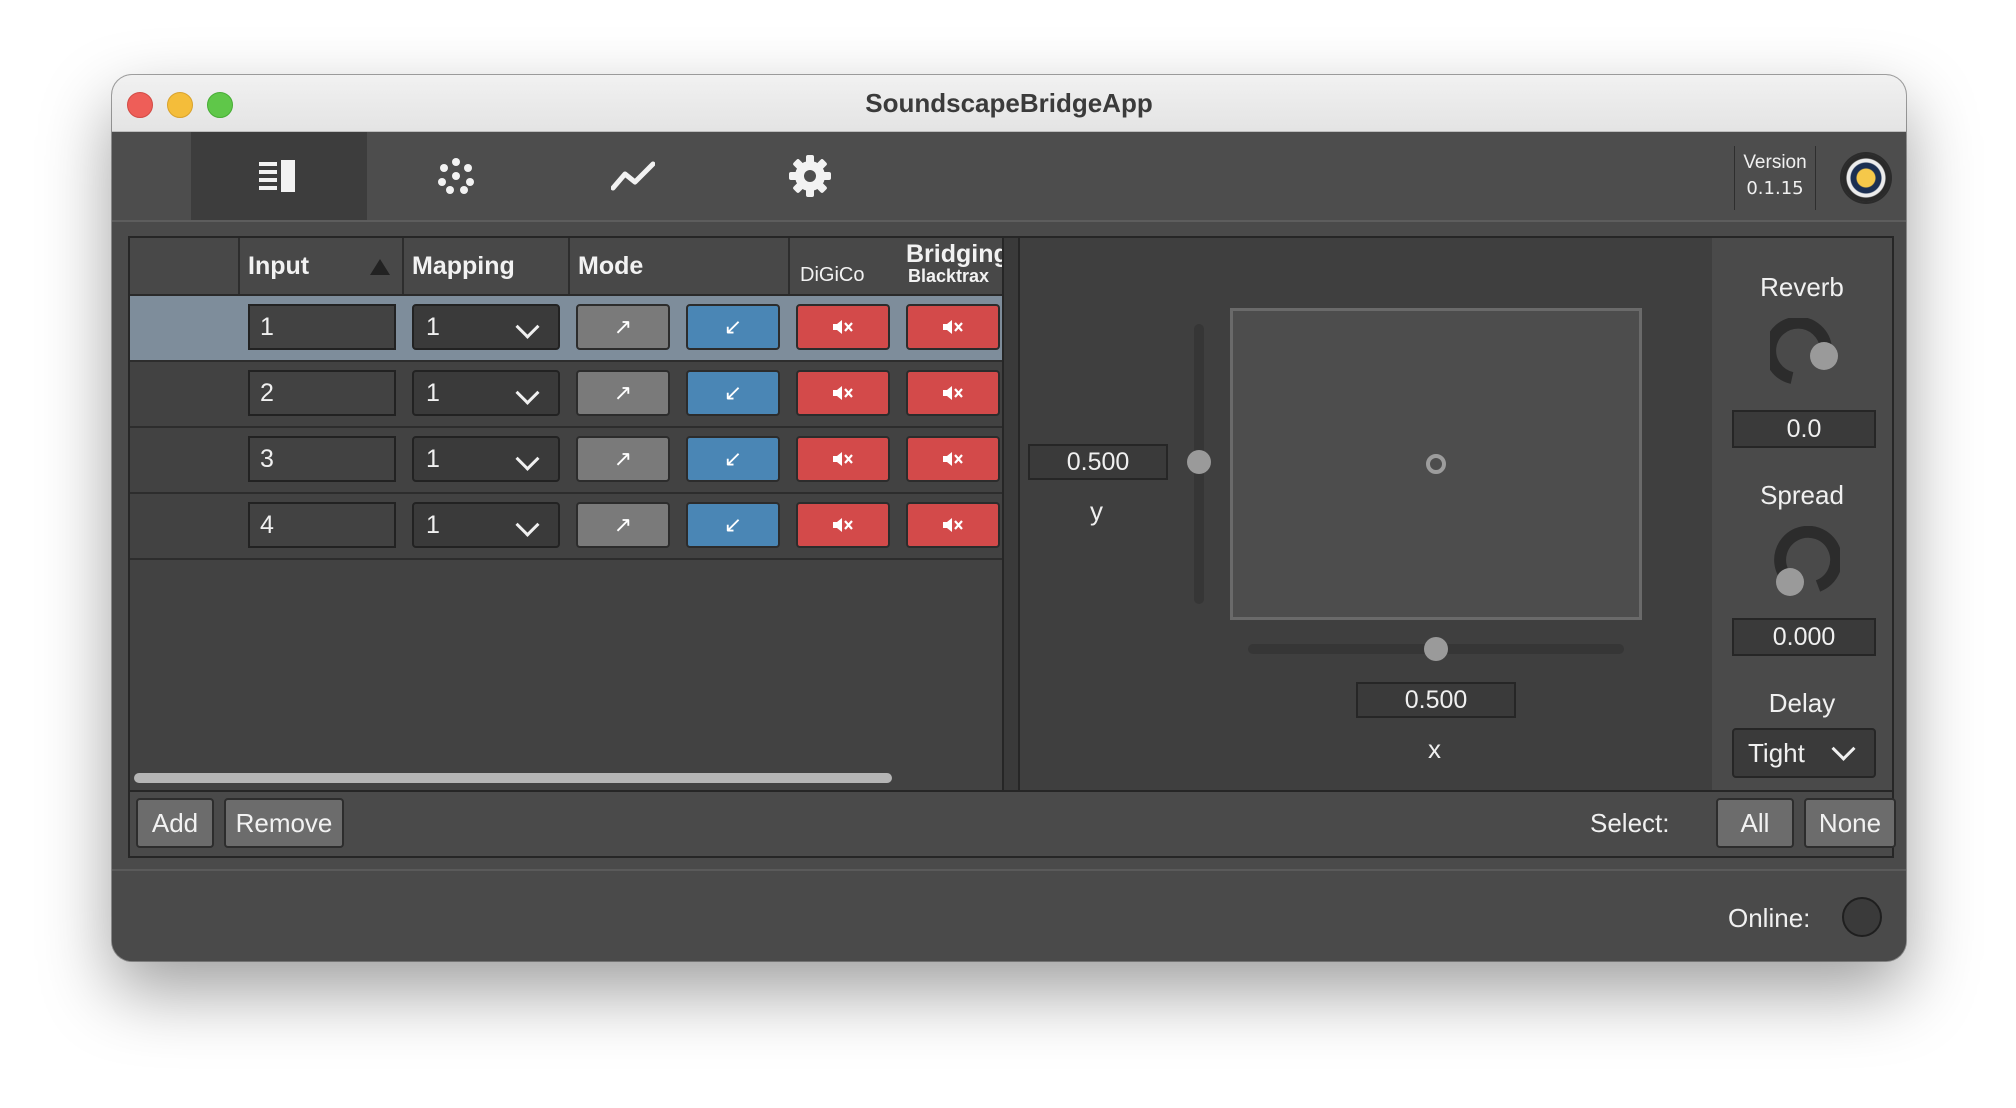 The height and width of the screenshot is (1108, 2016). What do you see at coordinates (566, 461) in the screenshot?
I see `table-row: 3 1 ↗ ↙` at bounding box center [566, 461].